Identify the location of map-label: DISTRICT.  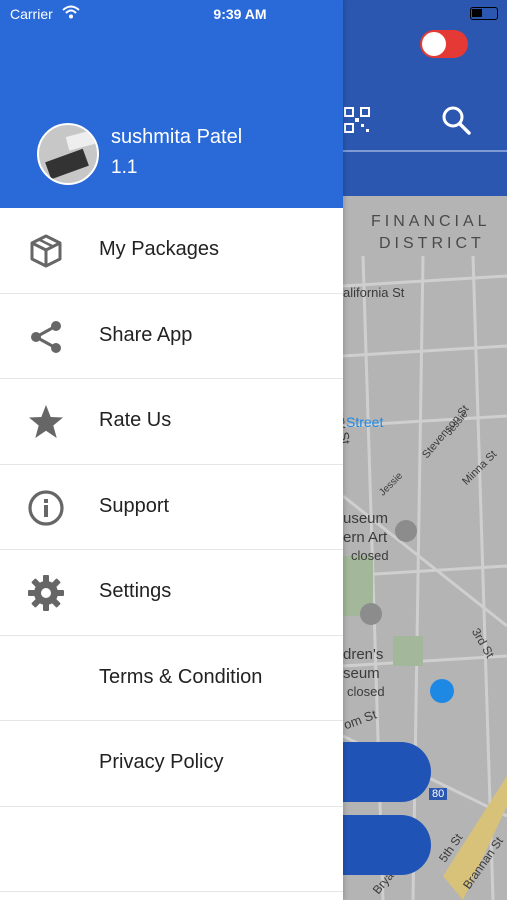
(432, 243).